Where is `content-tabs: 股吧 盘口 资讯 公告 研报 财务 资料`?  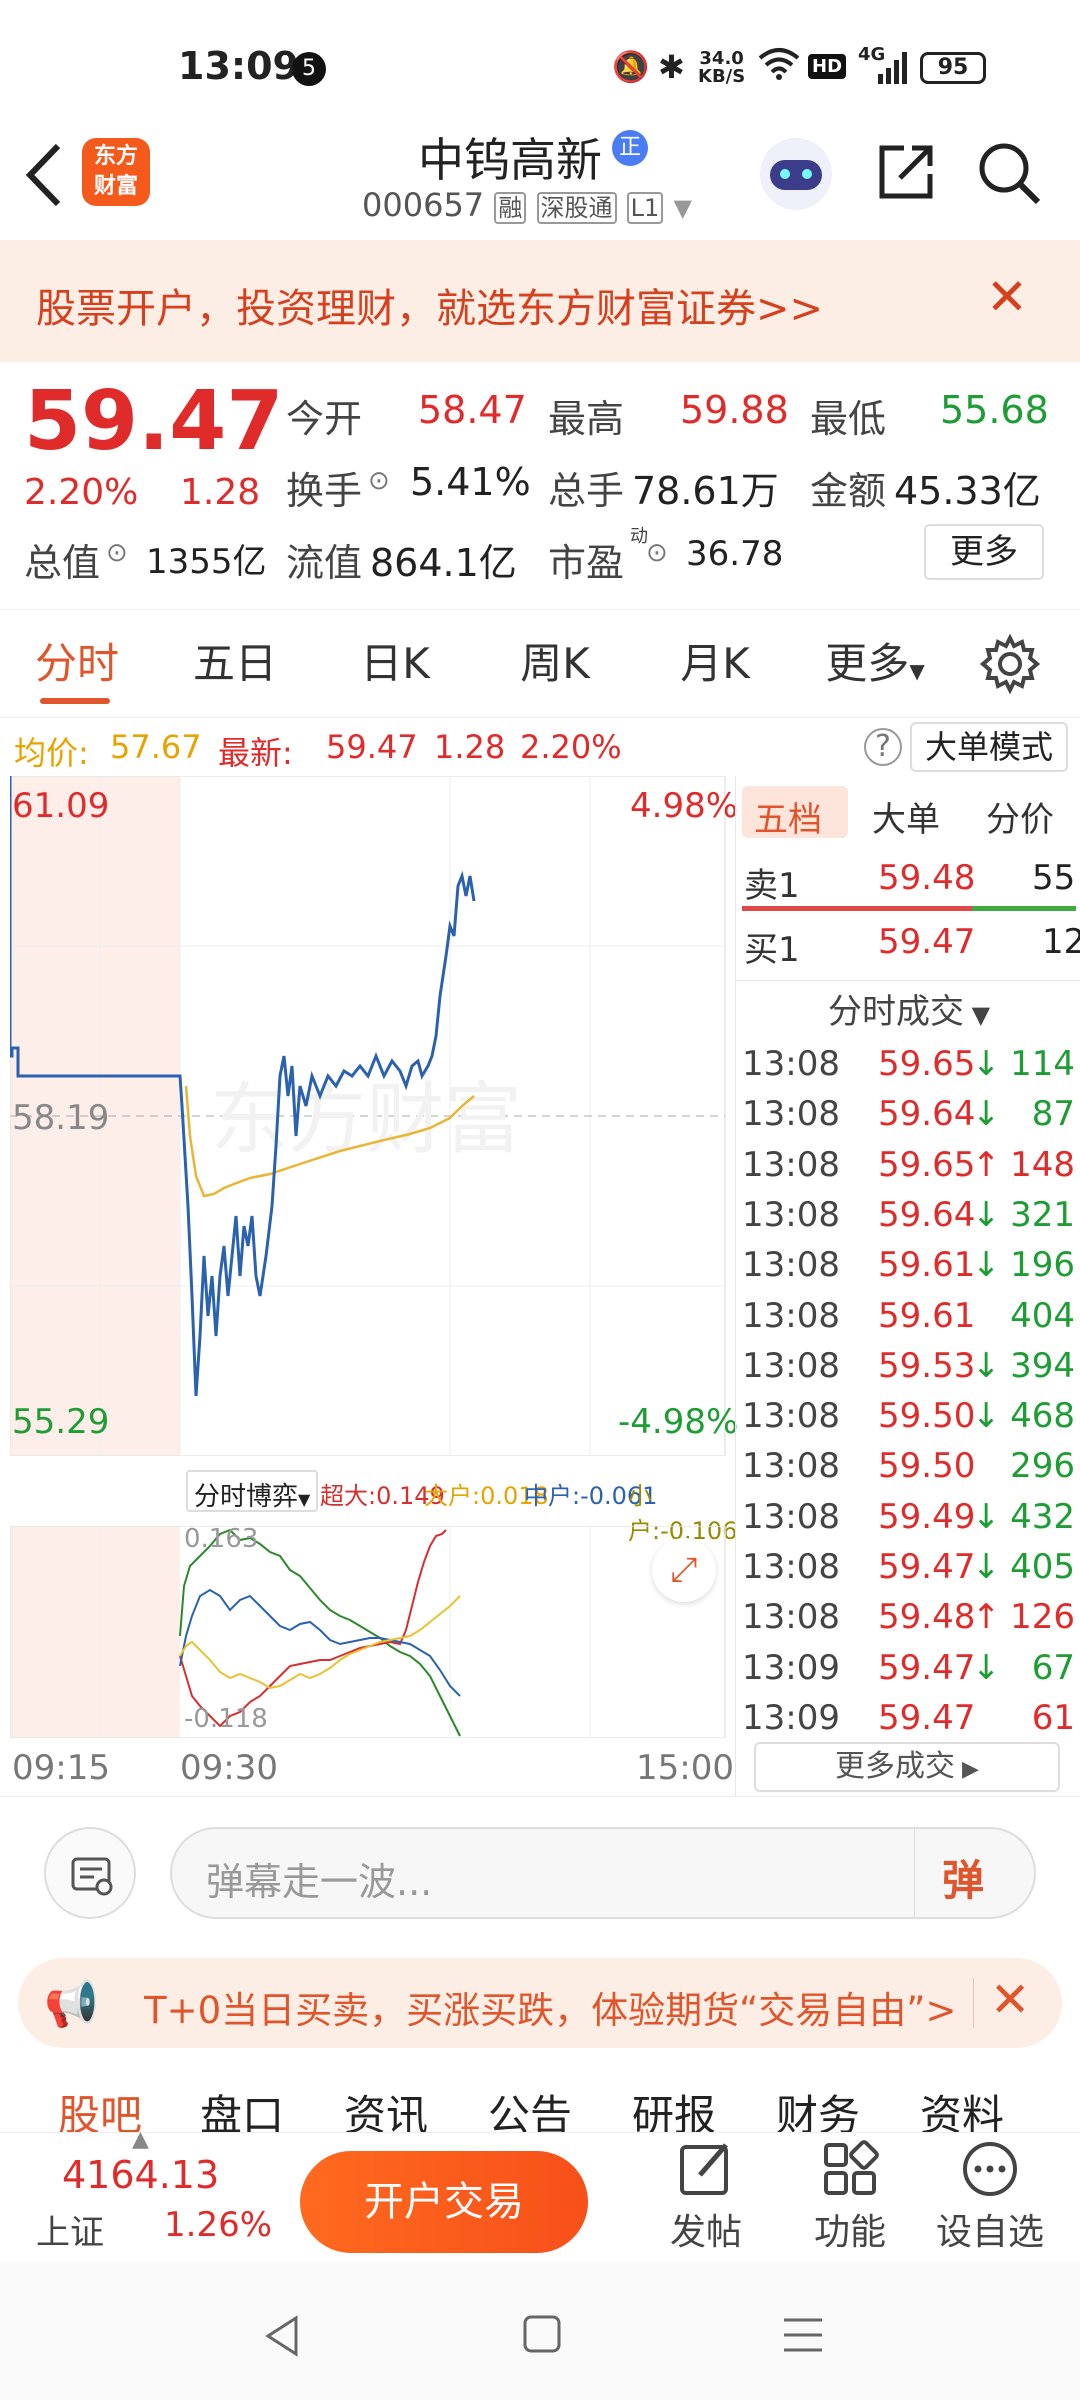 content-tabs: 股吧 盘口 资讯 公告 研报 财务 资料 is located at coordinates (540, 2097).